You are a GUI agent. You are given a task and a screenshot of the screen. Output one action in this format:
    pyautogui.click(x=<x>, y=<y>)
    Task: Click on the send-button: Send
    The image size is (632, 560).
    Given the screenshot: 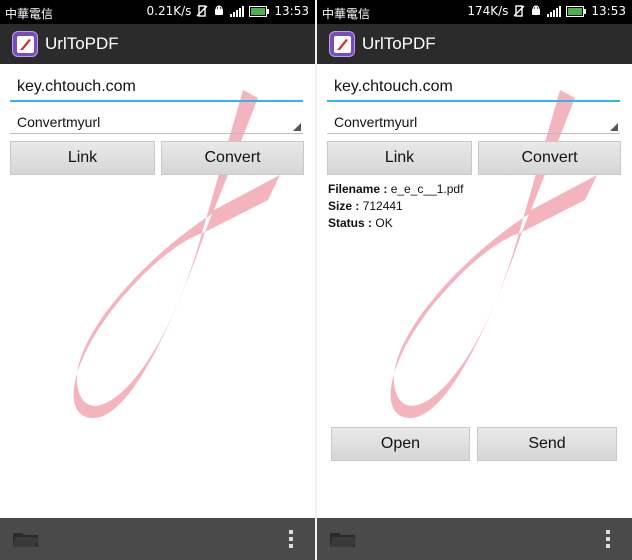 What is the action you would take?
    pyautogui.click(x=547, y=444)
    